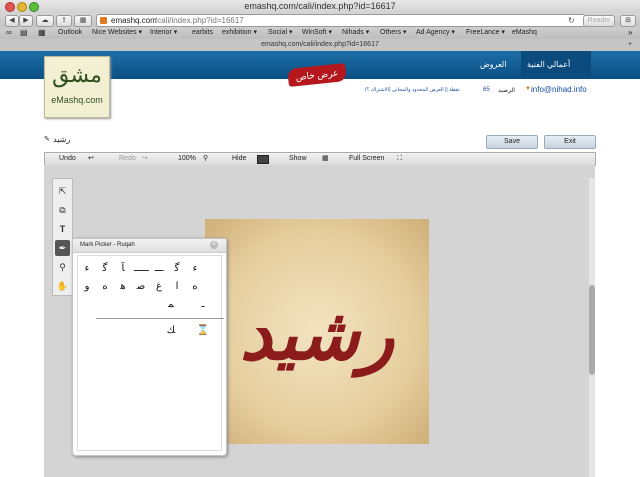 This screenshot has width=640, height=477. I want to click on balance-value: 65, so click(486, 90).